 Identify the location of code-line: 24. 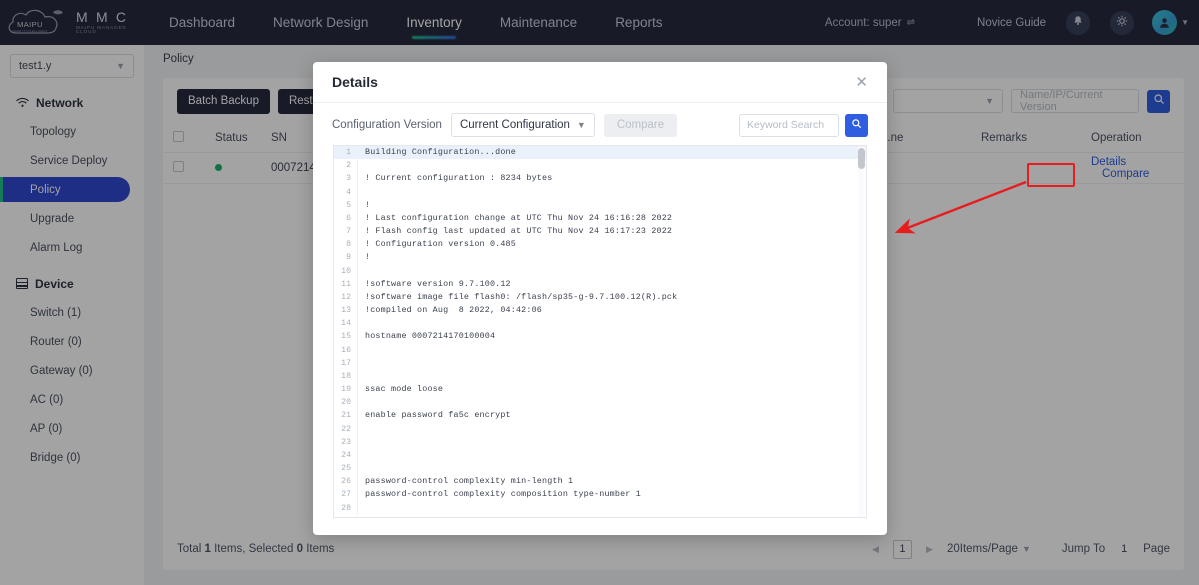
(600, 455).